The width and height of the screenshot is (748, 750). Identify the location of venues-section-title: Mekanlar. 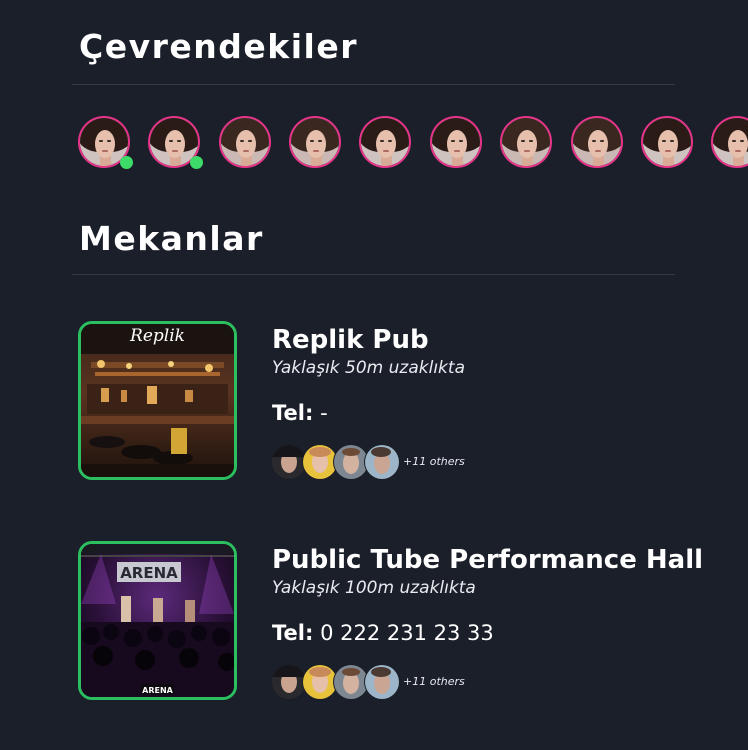
(171, 238).